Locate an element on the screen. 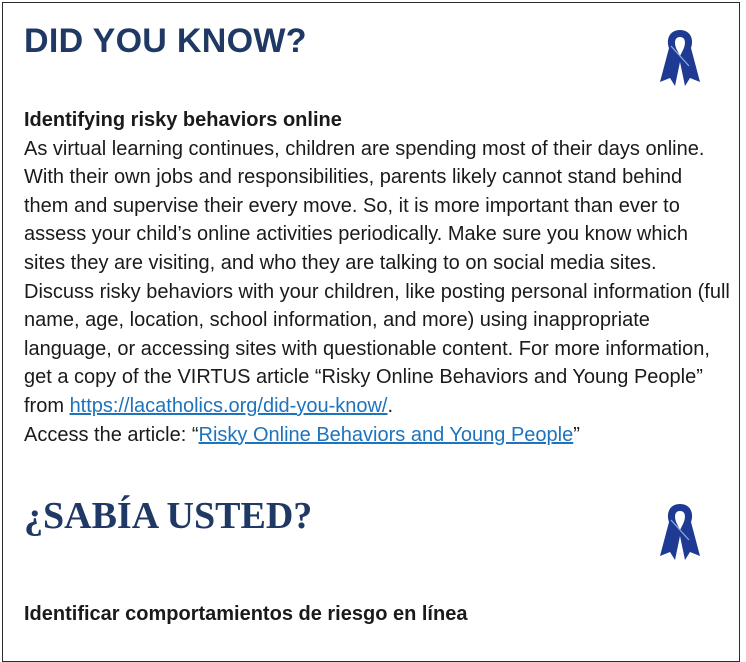 This screenshot has width=746, height=662. heading-sabia-usted: ¿SABÍA USTED? is located at coordinates (168, 516).